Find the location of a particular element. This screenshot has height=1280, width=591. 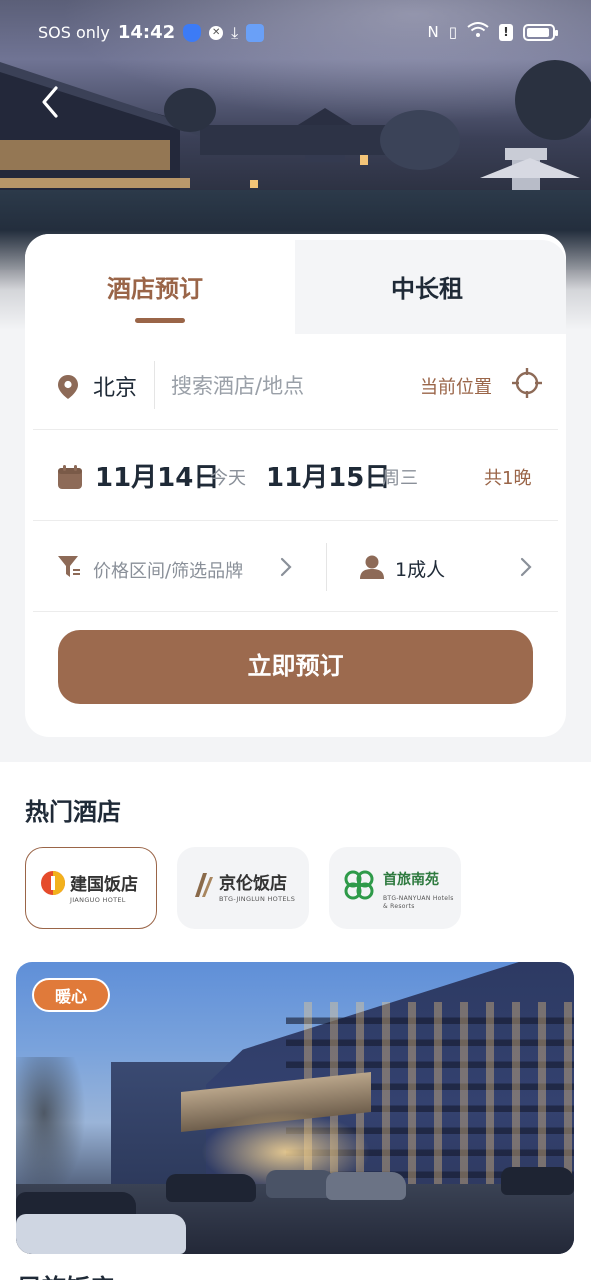

wifi-icon is located at coordinates (478, 32).